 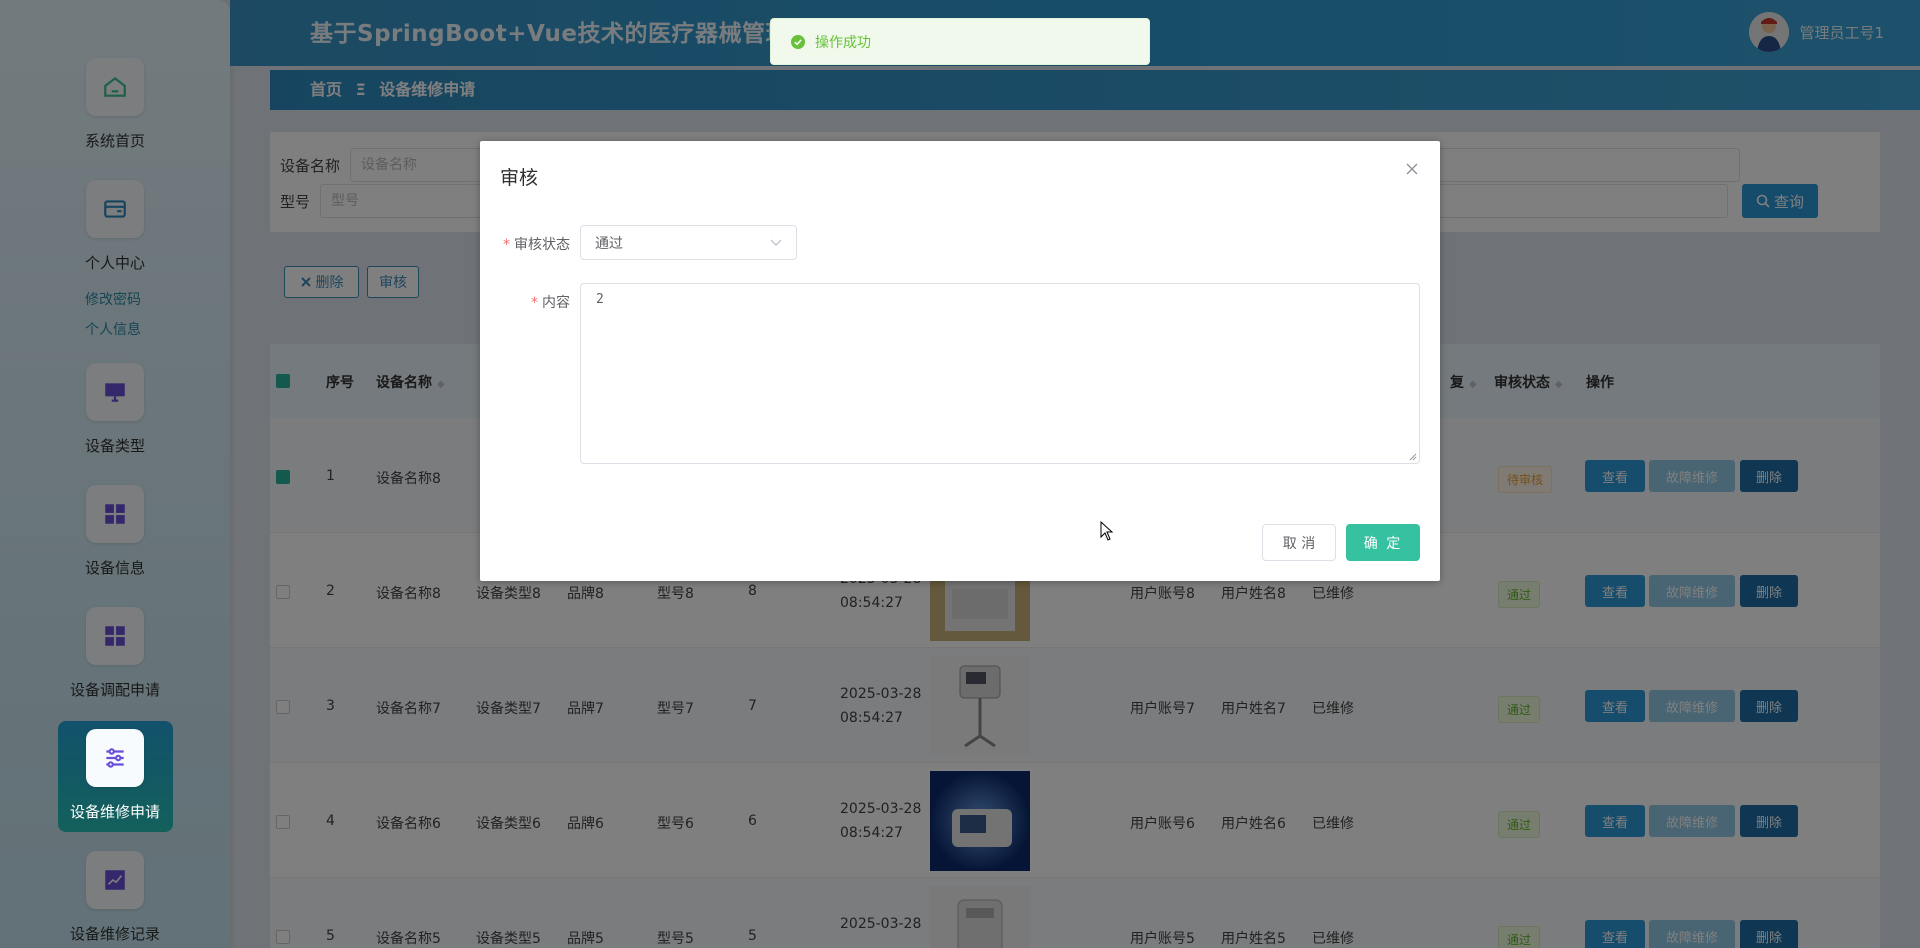 What do you see at coordinates (519, 178) in the screenshot?
I see `dialog-title: 审核` at bounding box center [519, 178].